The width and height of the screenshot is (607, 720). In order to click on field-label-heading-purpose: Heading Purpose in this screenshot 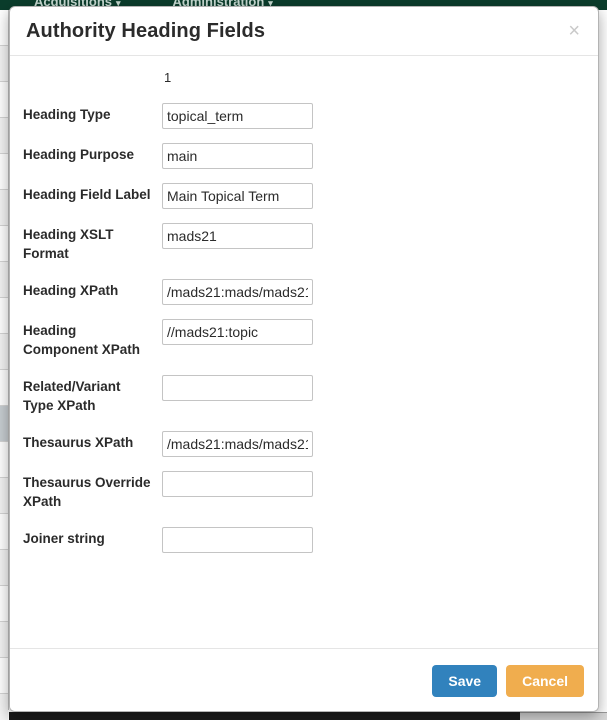, I will do `click(79, 154)`.